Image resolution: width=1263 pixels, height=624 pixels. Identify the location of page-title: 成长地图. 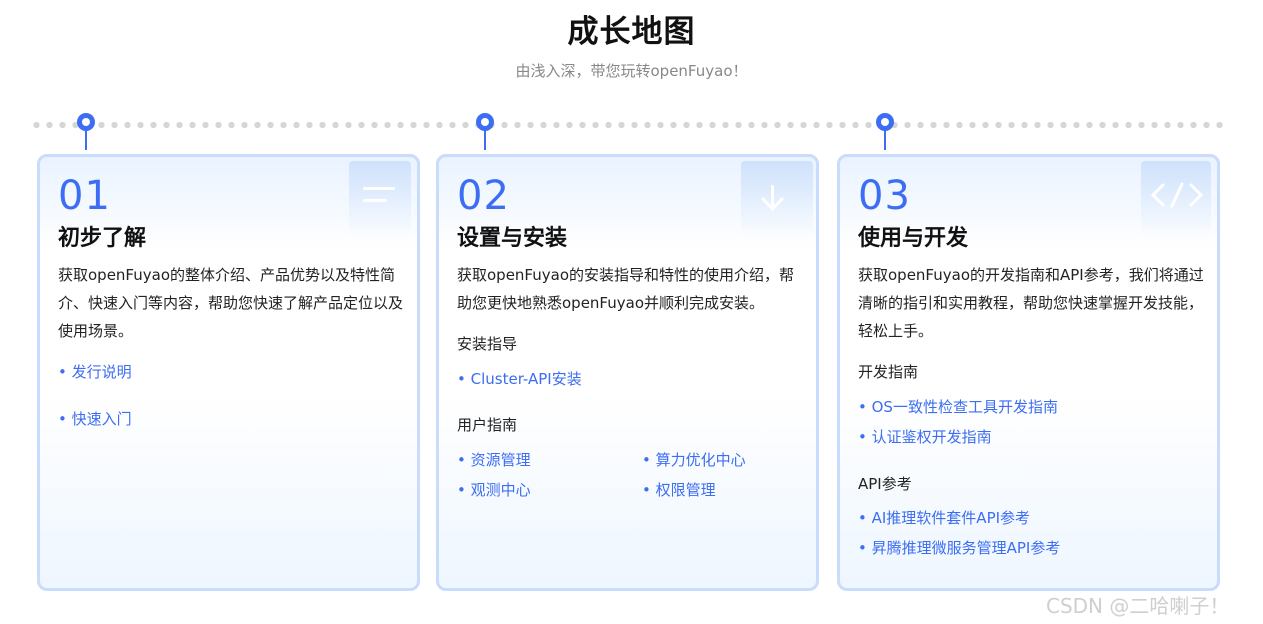
(631, 32).